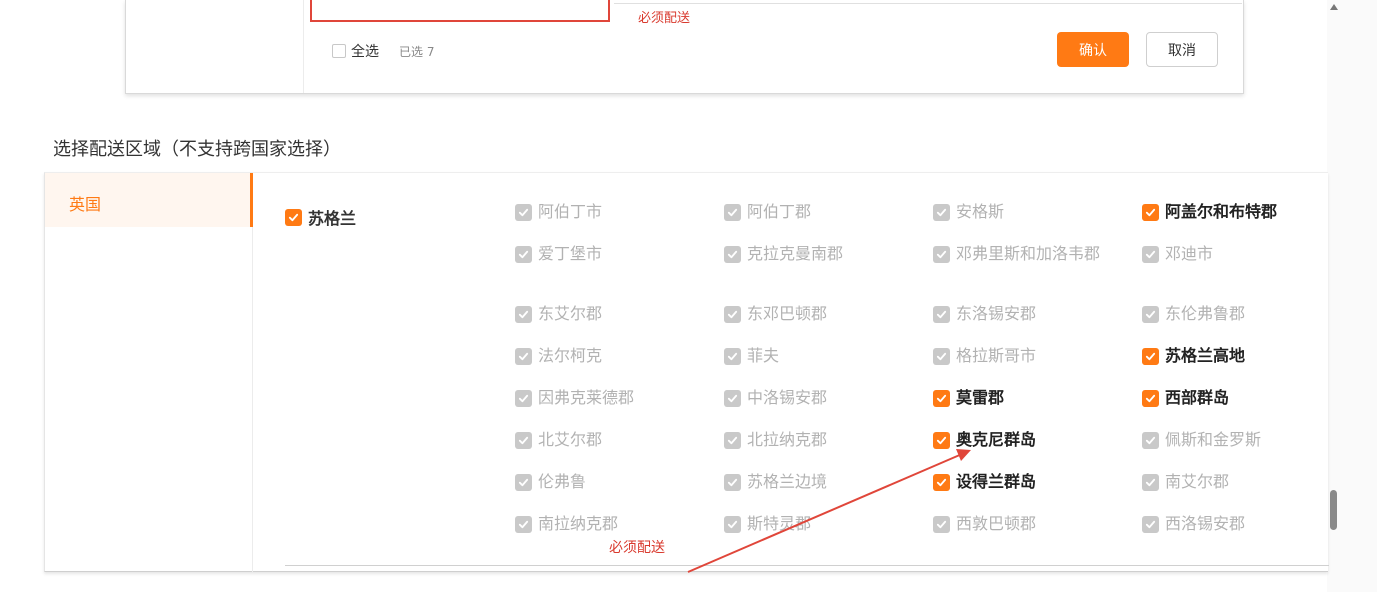 The height and width of the screenshot is (592, 1377). I want to click on region-panel-title: 选择配送区域（不支持跨国家选择）, so click(197, 149).